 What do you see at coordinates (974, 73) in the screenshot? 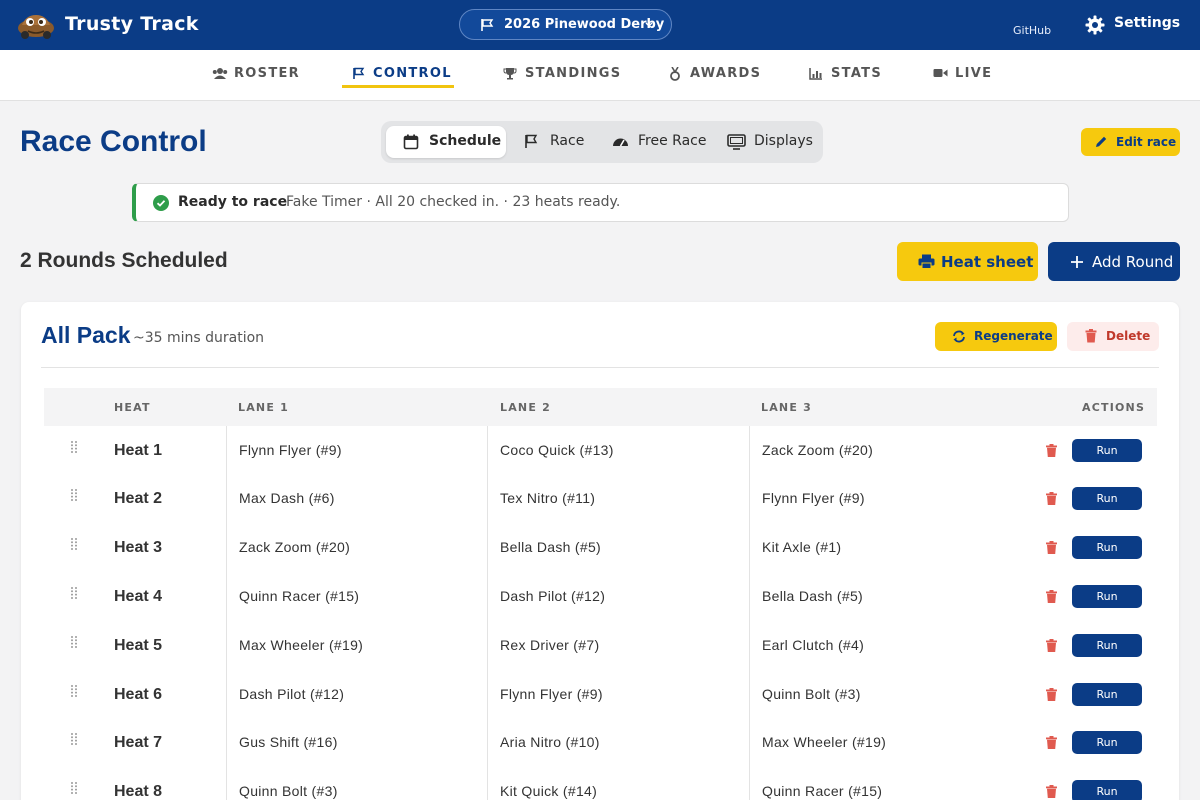
I see `nav-label: LIVE` at bounding box center [974, 73].